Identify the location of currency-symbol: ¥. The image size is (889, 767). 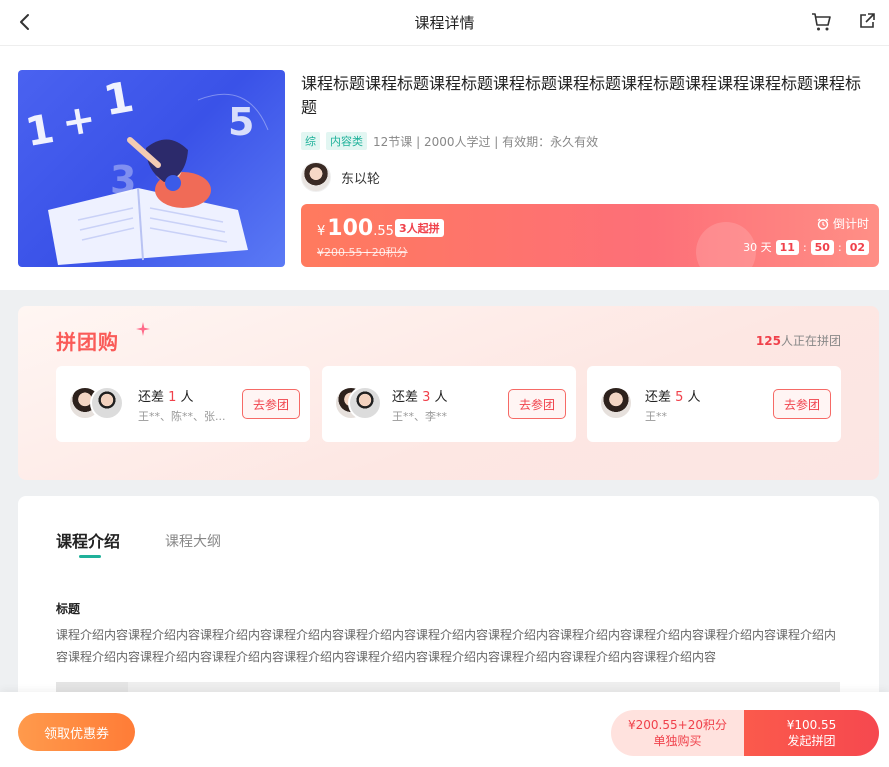
(321, 231).